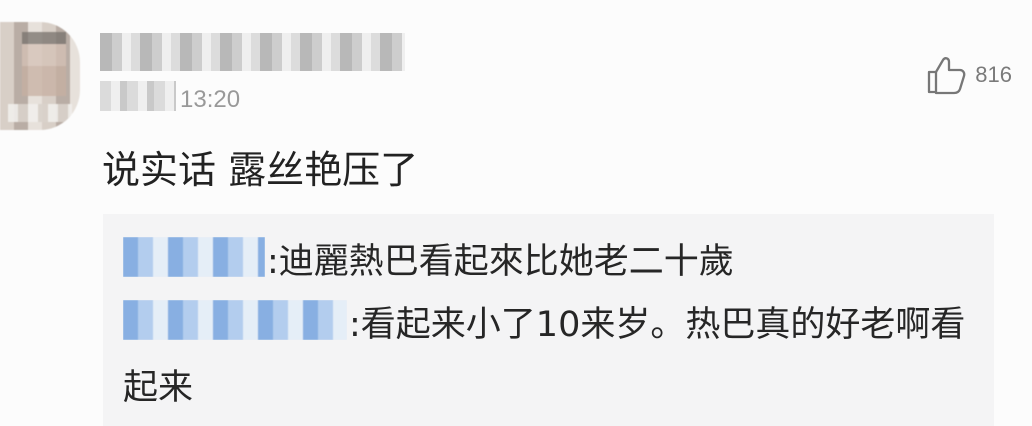 This screenshot has height=426, width=1032. What do you see at coordinates (40, 76) in the screenshot?
I see `avatar` at bounding box center [40, 76].